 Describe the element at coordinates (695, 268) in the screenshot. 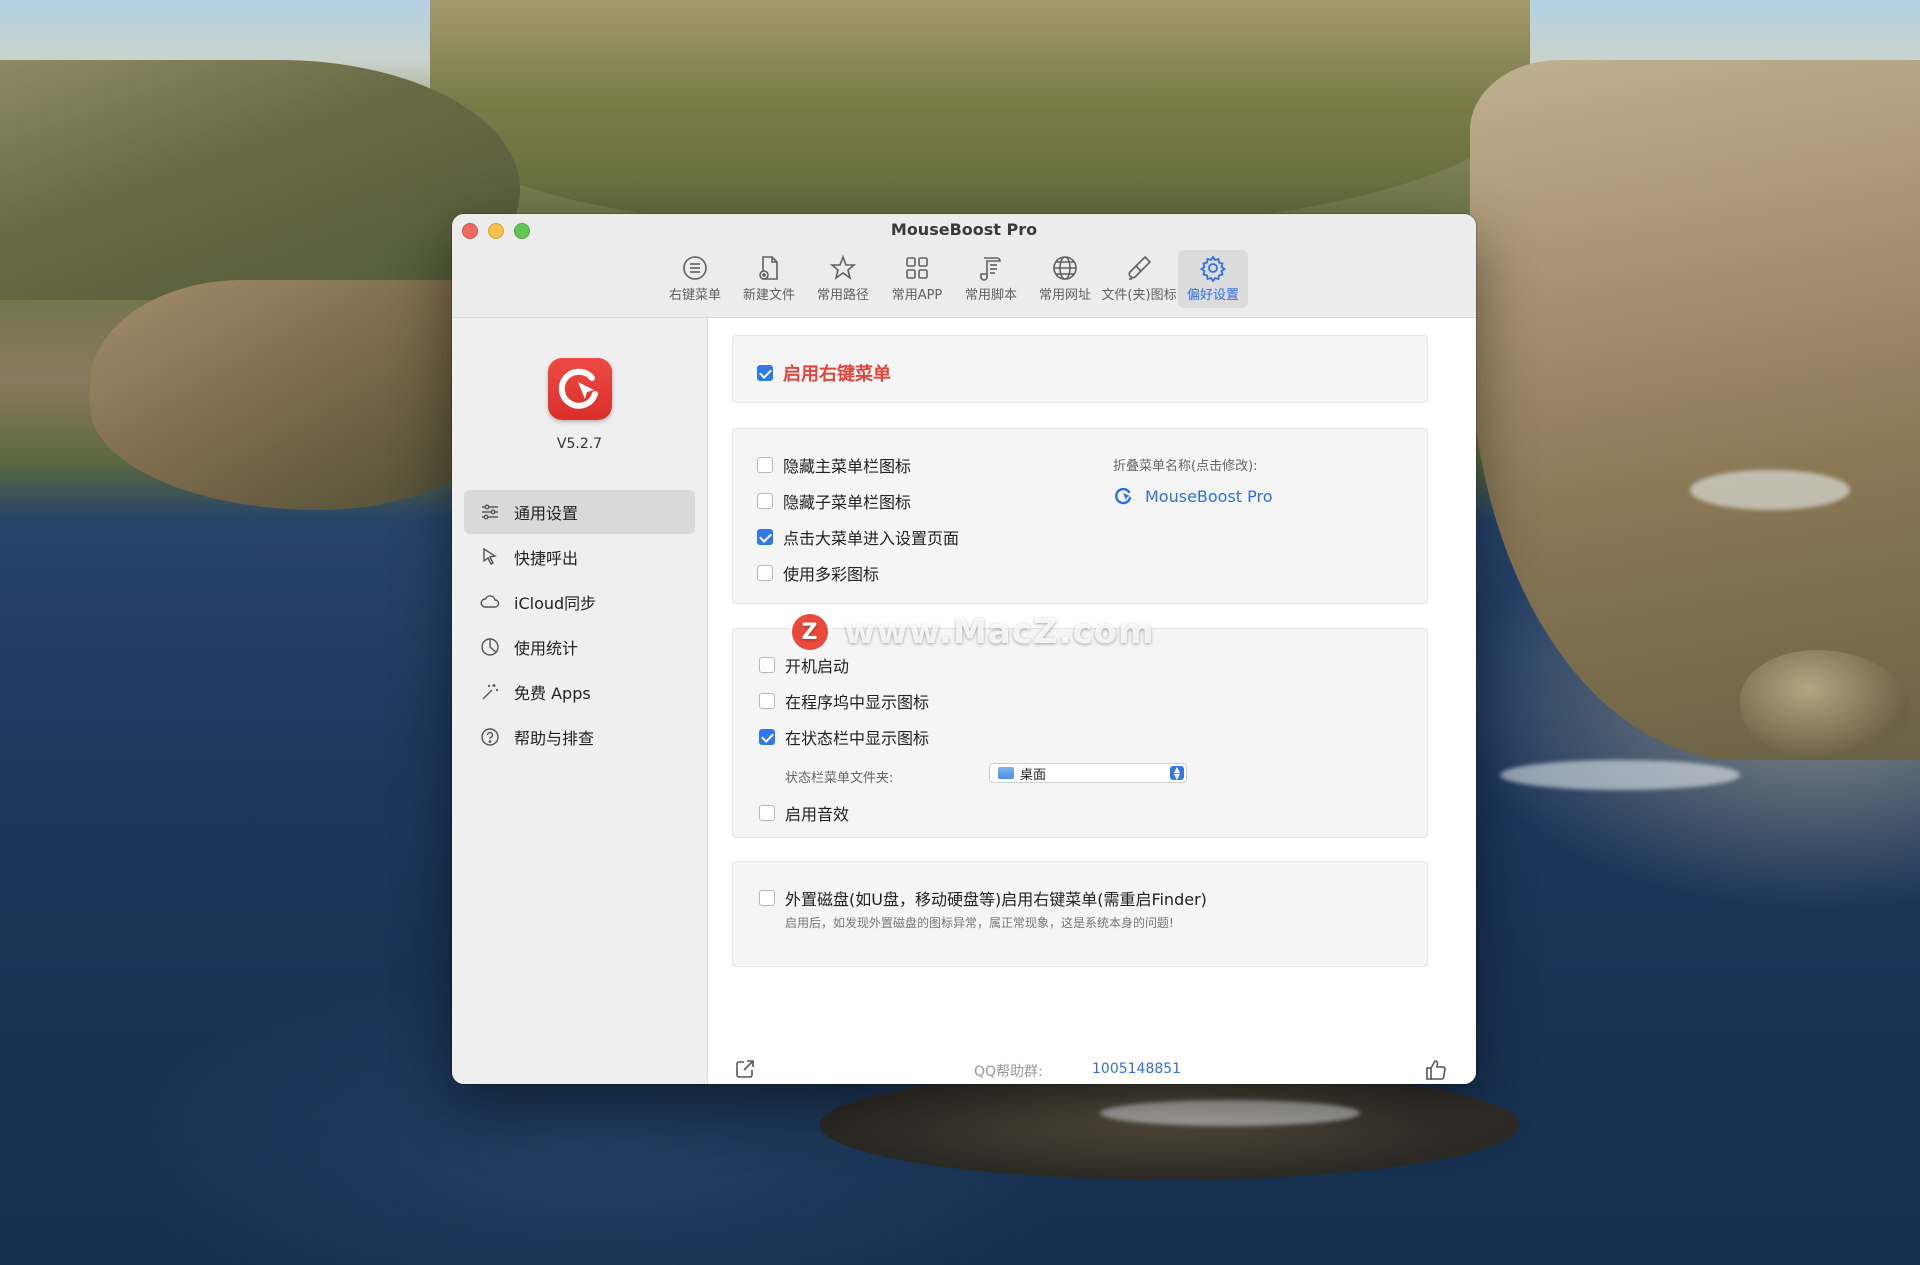

I see `list-icon` at that location.